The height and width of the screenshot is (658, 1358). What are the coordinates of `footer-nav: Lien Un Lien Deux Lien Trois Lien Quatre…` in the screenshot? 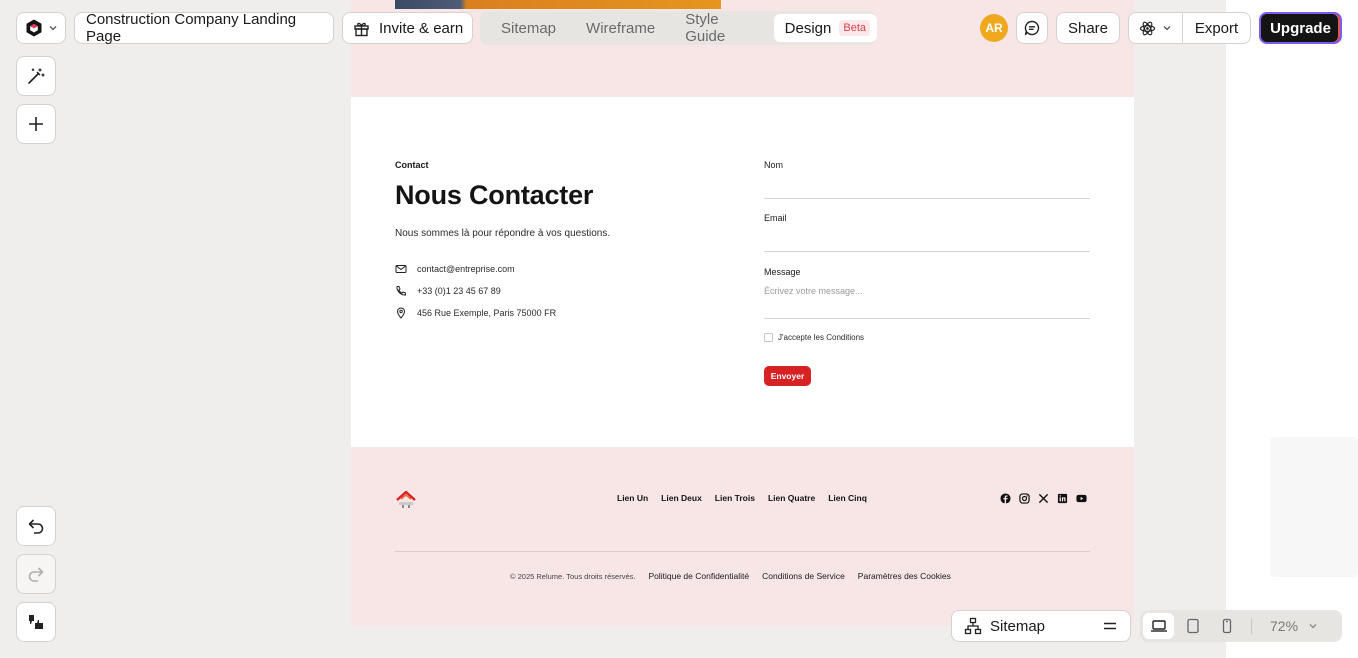 It's located at (742, 498).